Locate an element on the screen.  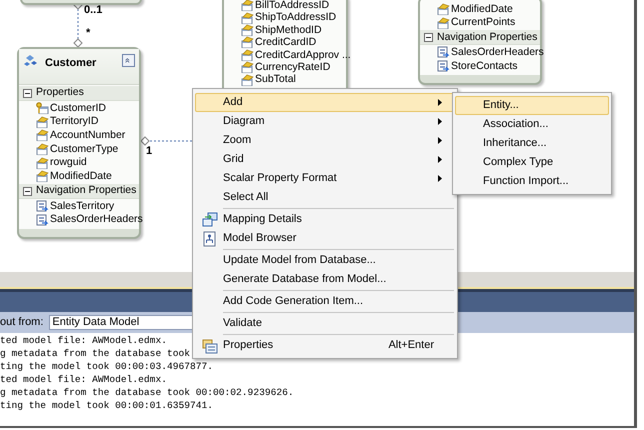
menu-item: Add is located at coordinates (325, 102).